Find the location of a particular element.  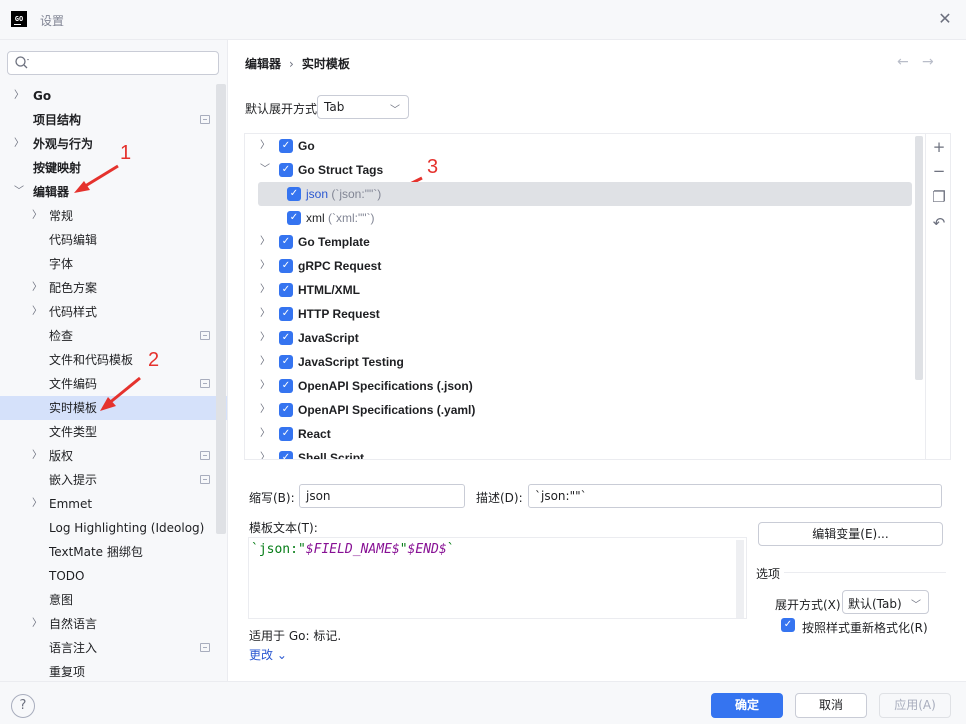

template-group-go-template: 〉 ✓ Go Template is located at coordinates (579, 242).